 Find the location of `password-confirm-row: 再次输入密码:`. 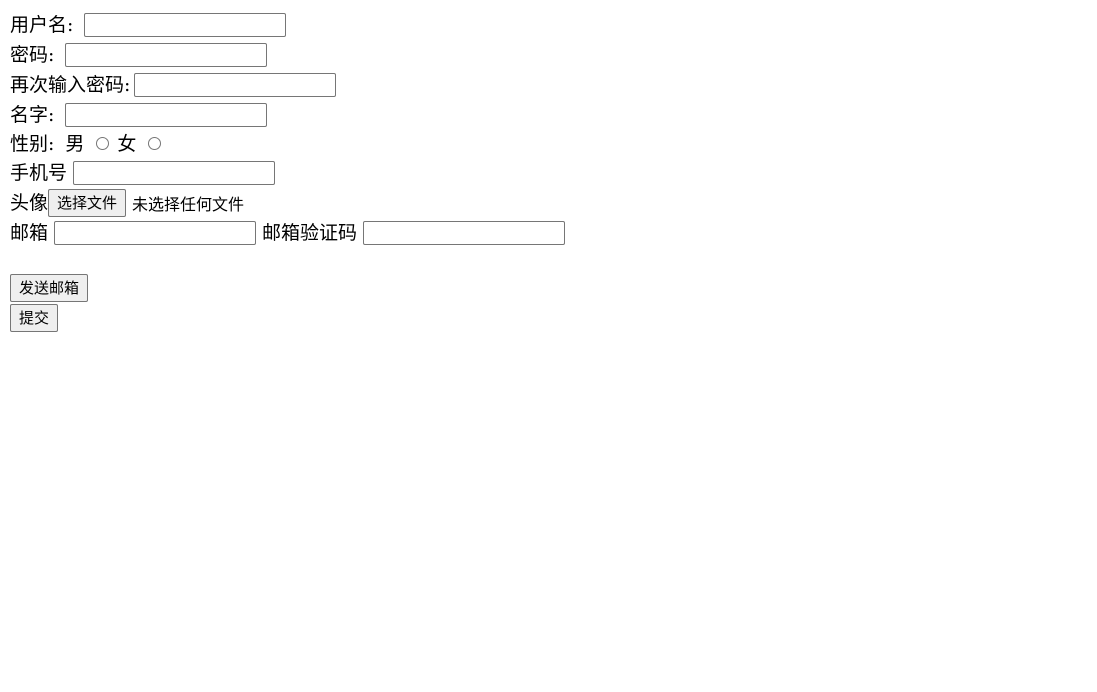

password-confirm-row: 再次输入密码: is located at coordinates (287, 85).